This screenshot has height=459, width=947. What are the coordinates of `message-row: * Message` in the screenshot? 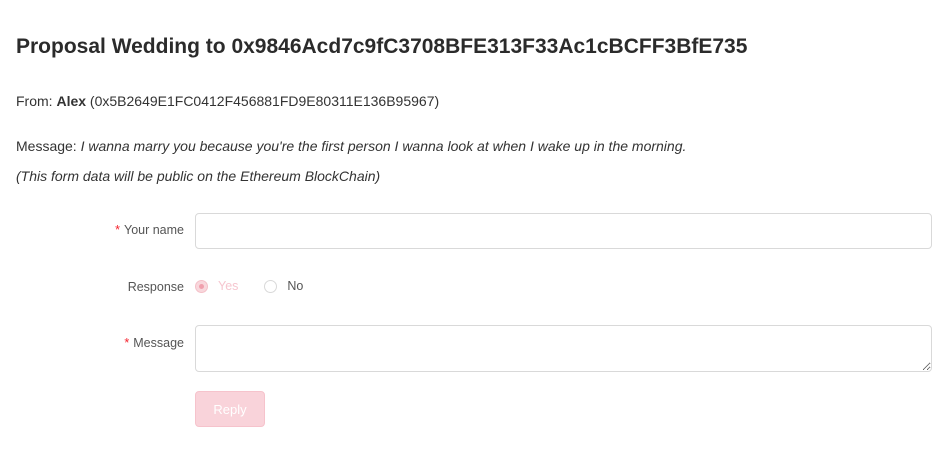 It's located at (473, 348).